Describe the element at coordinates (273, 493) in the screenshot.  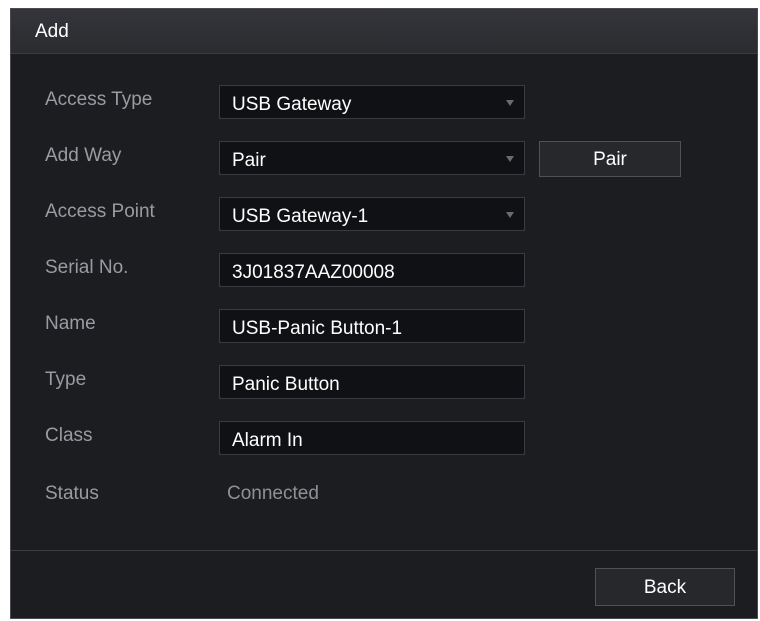
I see `status-value: Connected` at that location.